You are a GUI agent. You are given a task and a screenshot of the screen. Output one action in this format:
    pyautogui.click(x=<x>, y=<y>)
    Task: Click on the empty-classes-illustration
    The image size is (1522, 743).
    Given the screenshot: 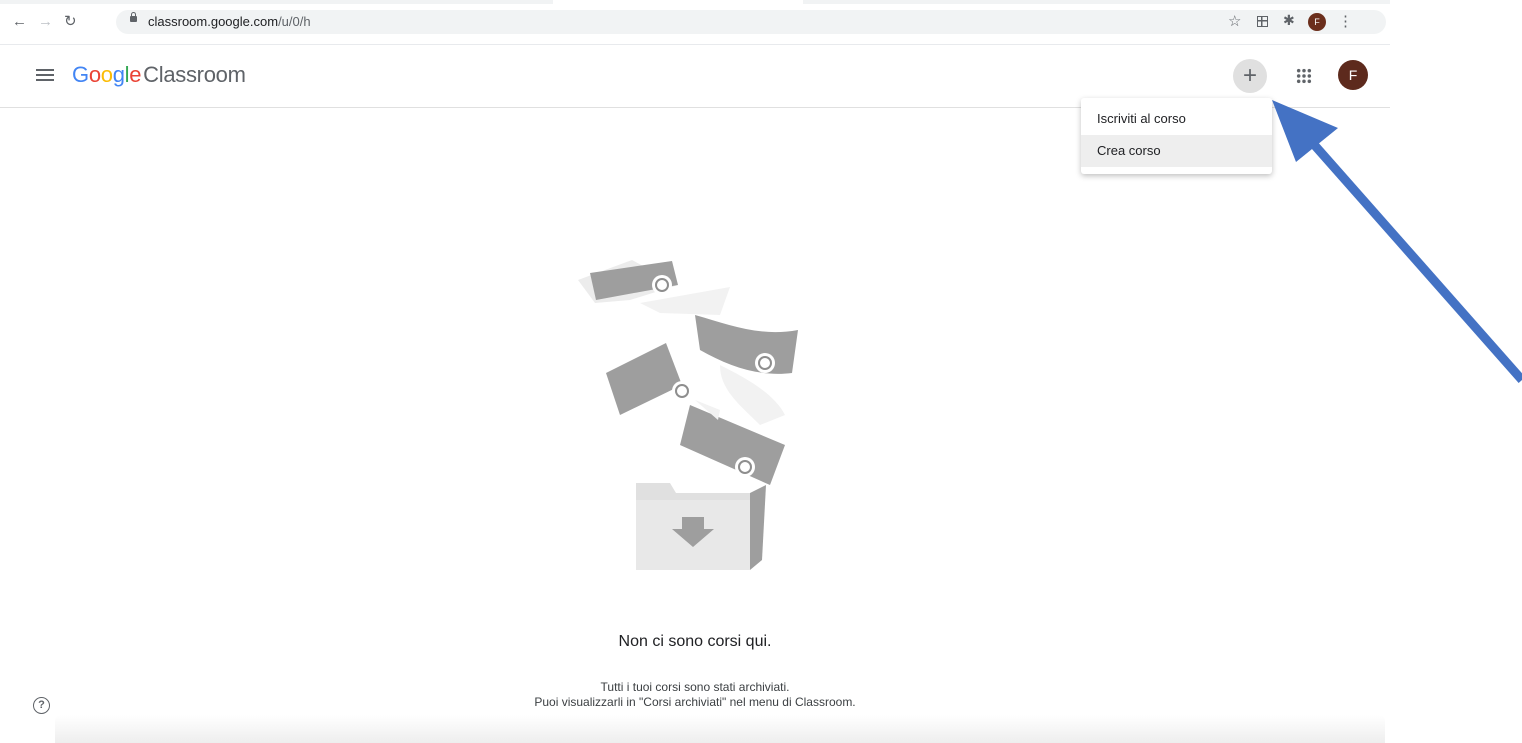 What is the action you would take?
    pyautogui.click(x=688, y=415)
    